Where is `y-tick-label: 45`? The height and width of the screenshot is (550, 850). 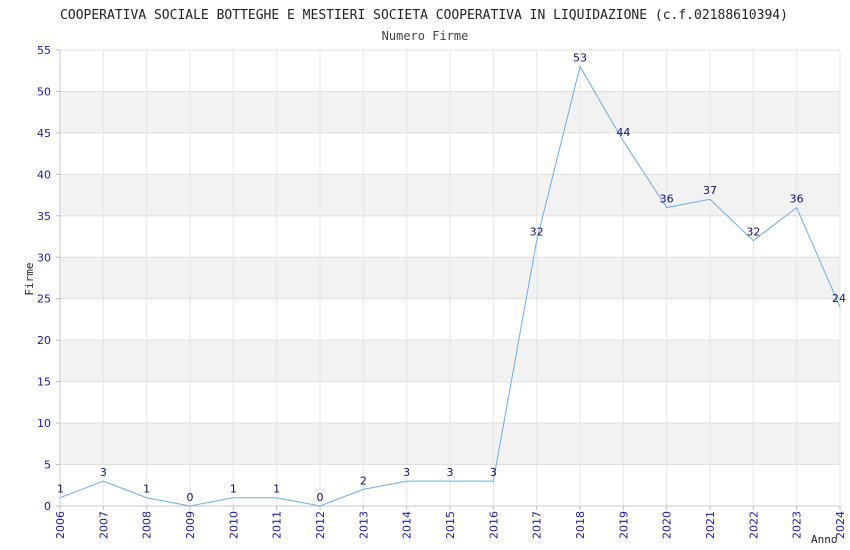
y-tick-label: 45 is located at coordinates (44, 133).